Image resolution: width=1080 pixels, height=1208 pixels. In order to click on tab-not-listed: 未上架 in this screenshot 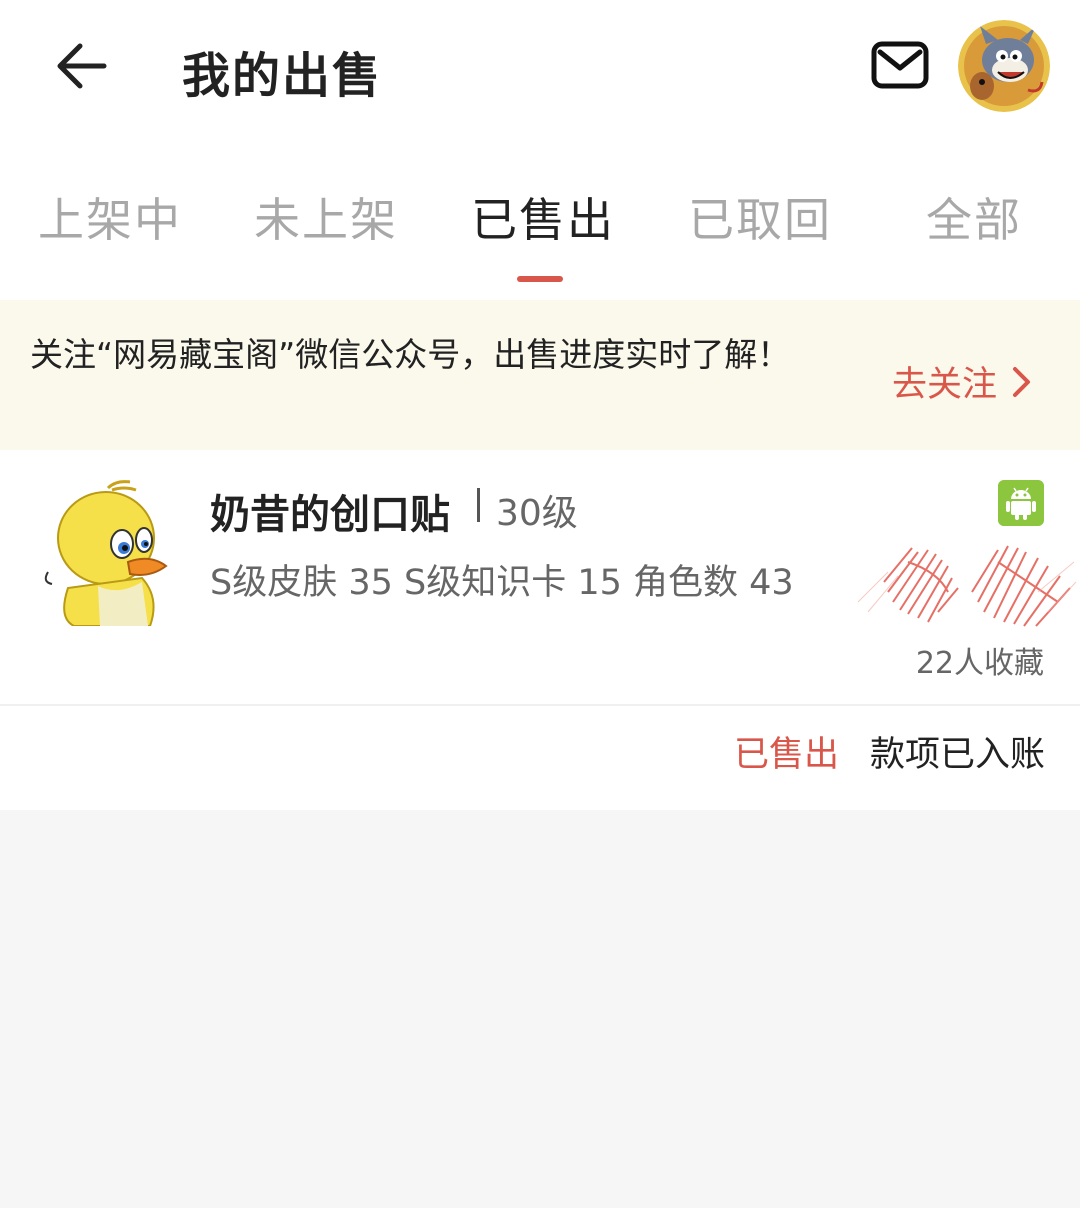, I will do `click(326, 217)`.